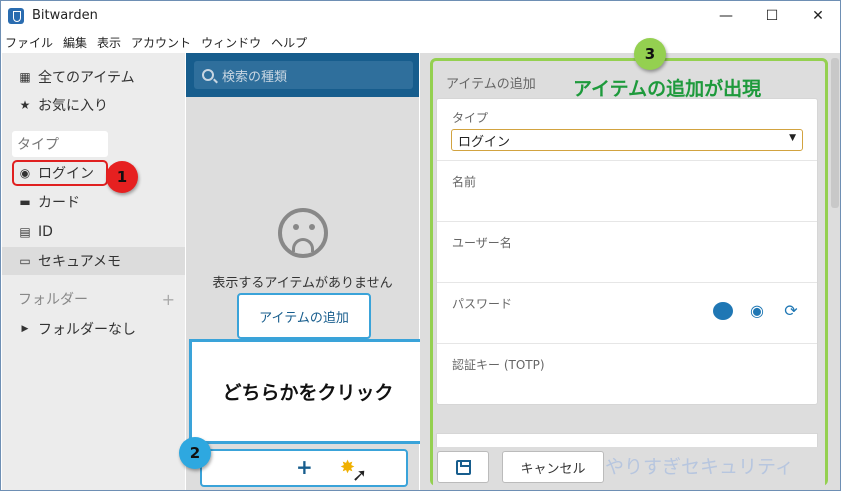  I want to click on step-badge-3: 3, so click(650, 54).